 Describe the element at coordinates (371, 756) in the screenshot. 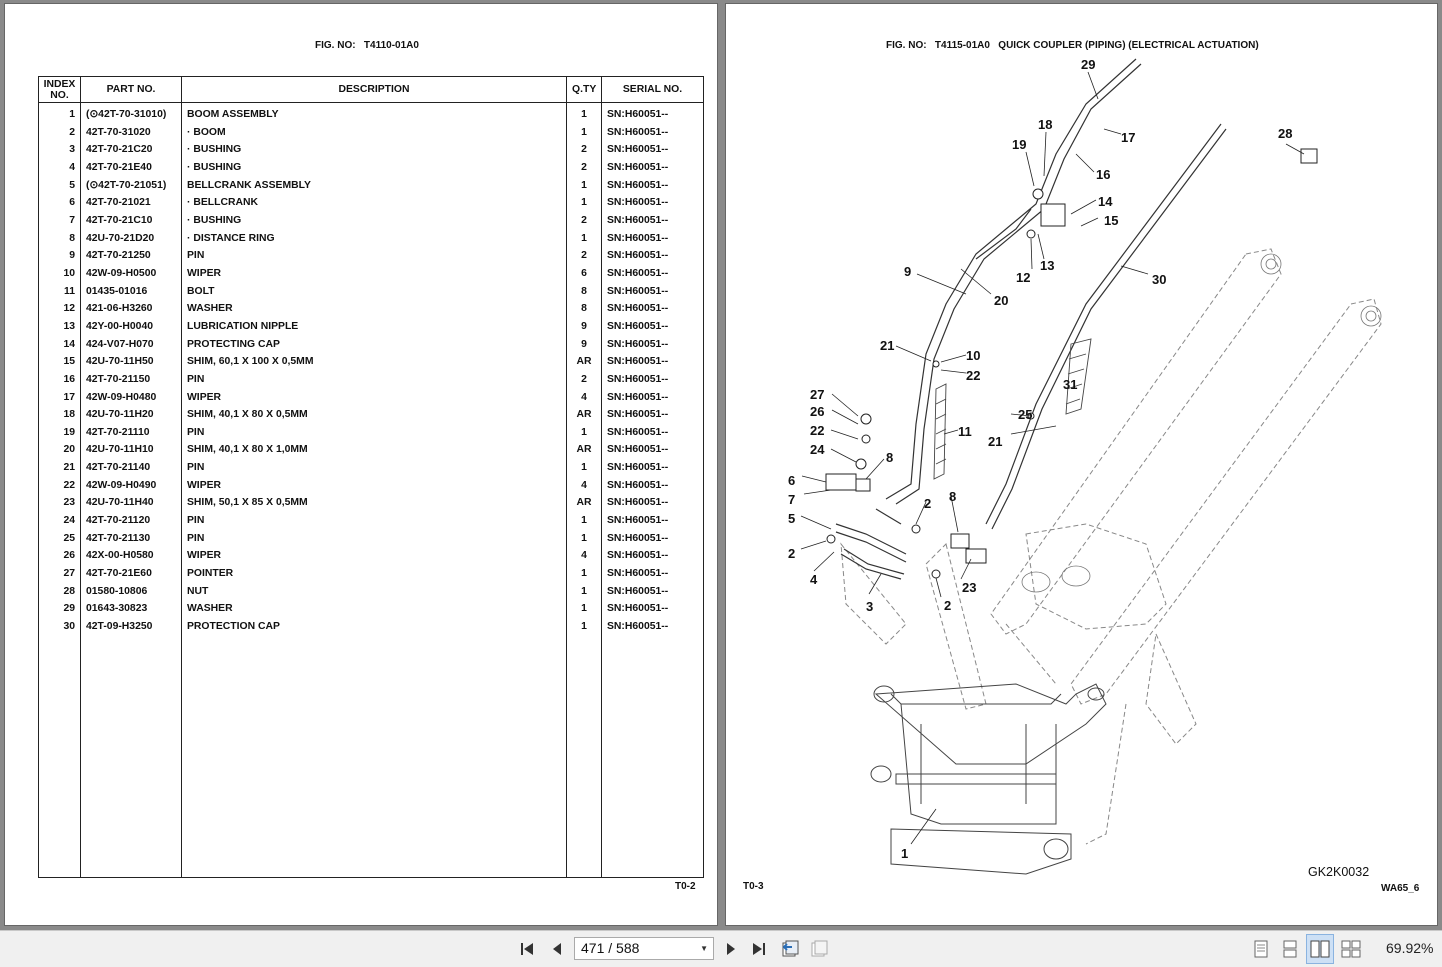

I see `table-filler-row` at that location.